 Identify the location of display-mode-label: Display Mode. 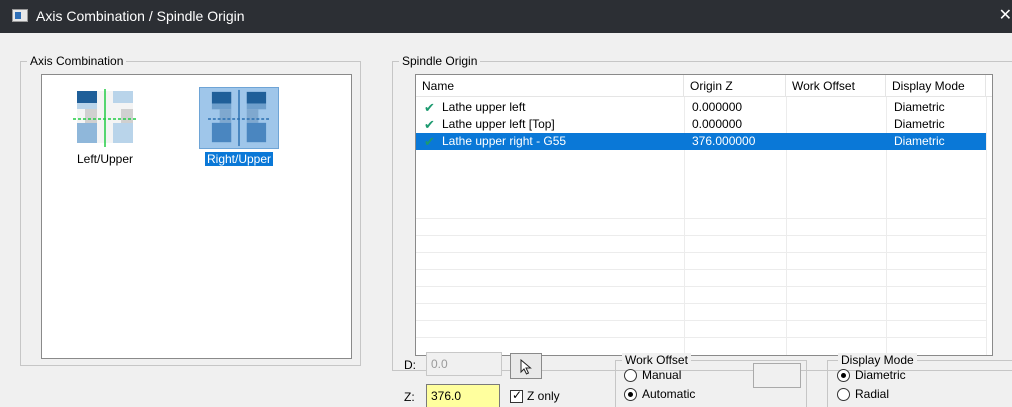
(877, 360).